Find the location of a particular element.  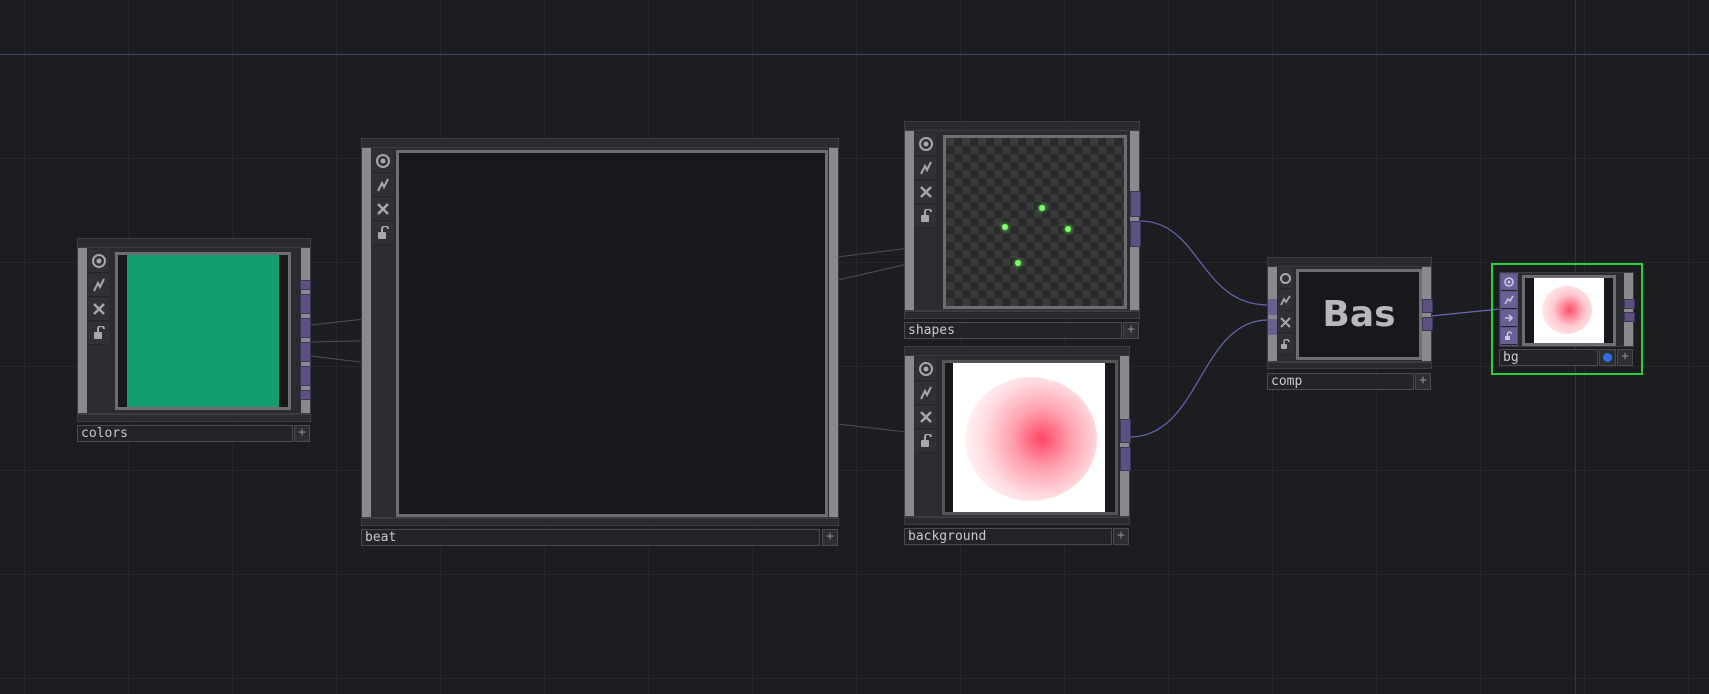

flag-button is located at coordinates (1607, 357).